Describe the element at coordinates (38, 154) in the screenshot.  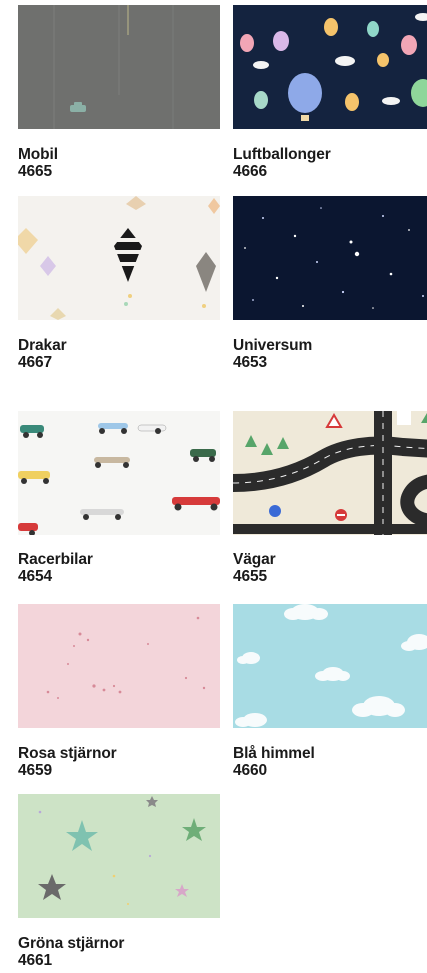
I see `item-name: Mobil` at that location.